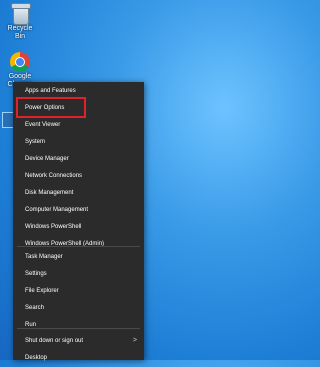  I want to click on menu-item-event-viewer: Event Viewer, so click(78, 125).